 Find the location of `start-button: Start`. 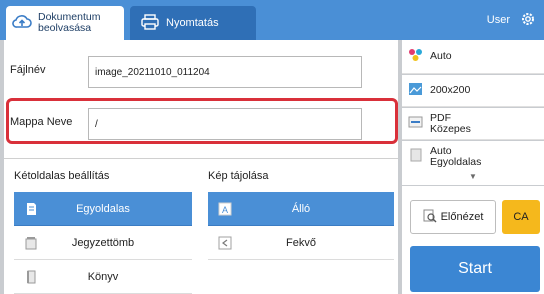

start-button: Start is located at coordinates (475, 269).